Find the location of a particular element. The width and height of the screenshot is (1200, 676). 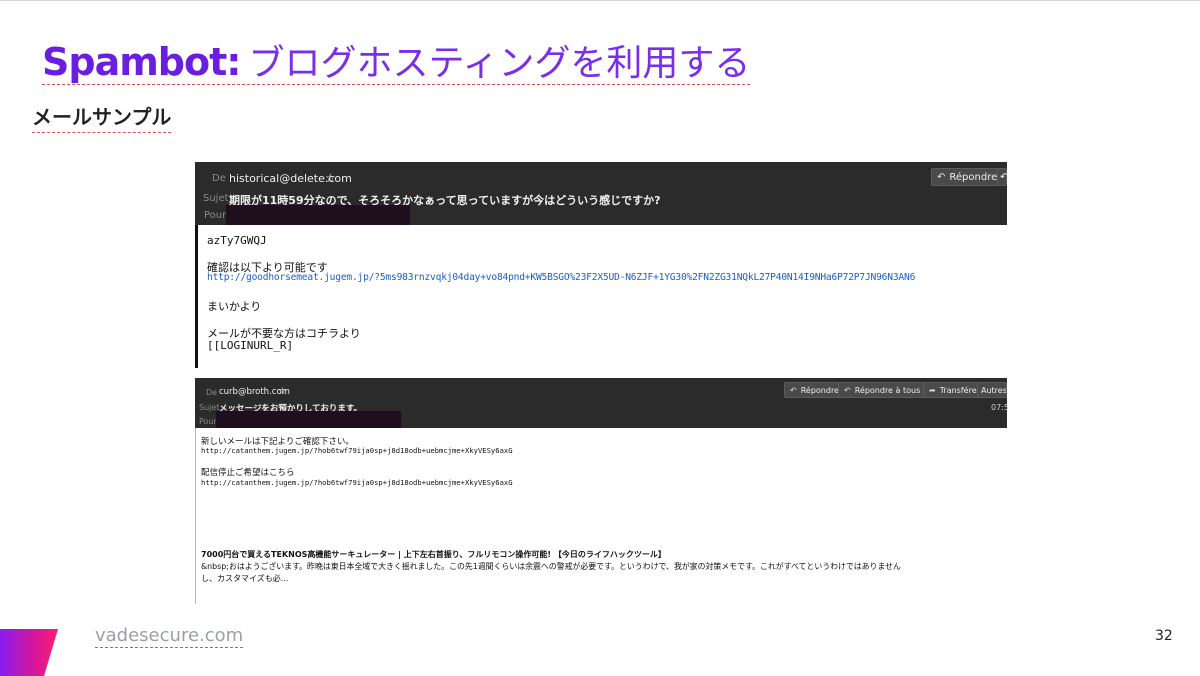

reply-all-button-label: Répondre à tous is located at coordinates (887, 390).